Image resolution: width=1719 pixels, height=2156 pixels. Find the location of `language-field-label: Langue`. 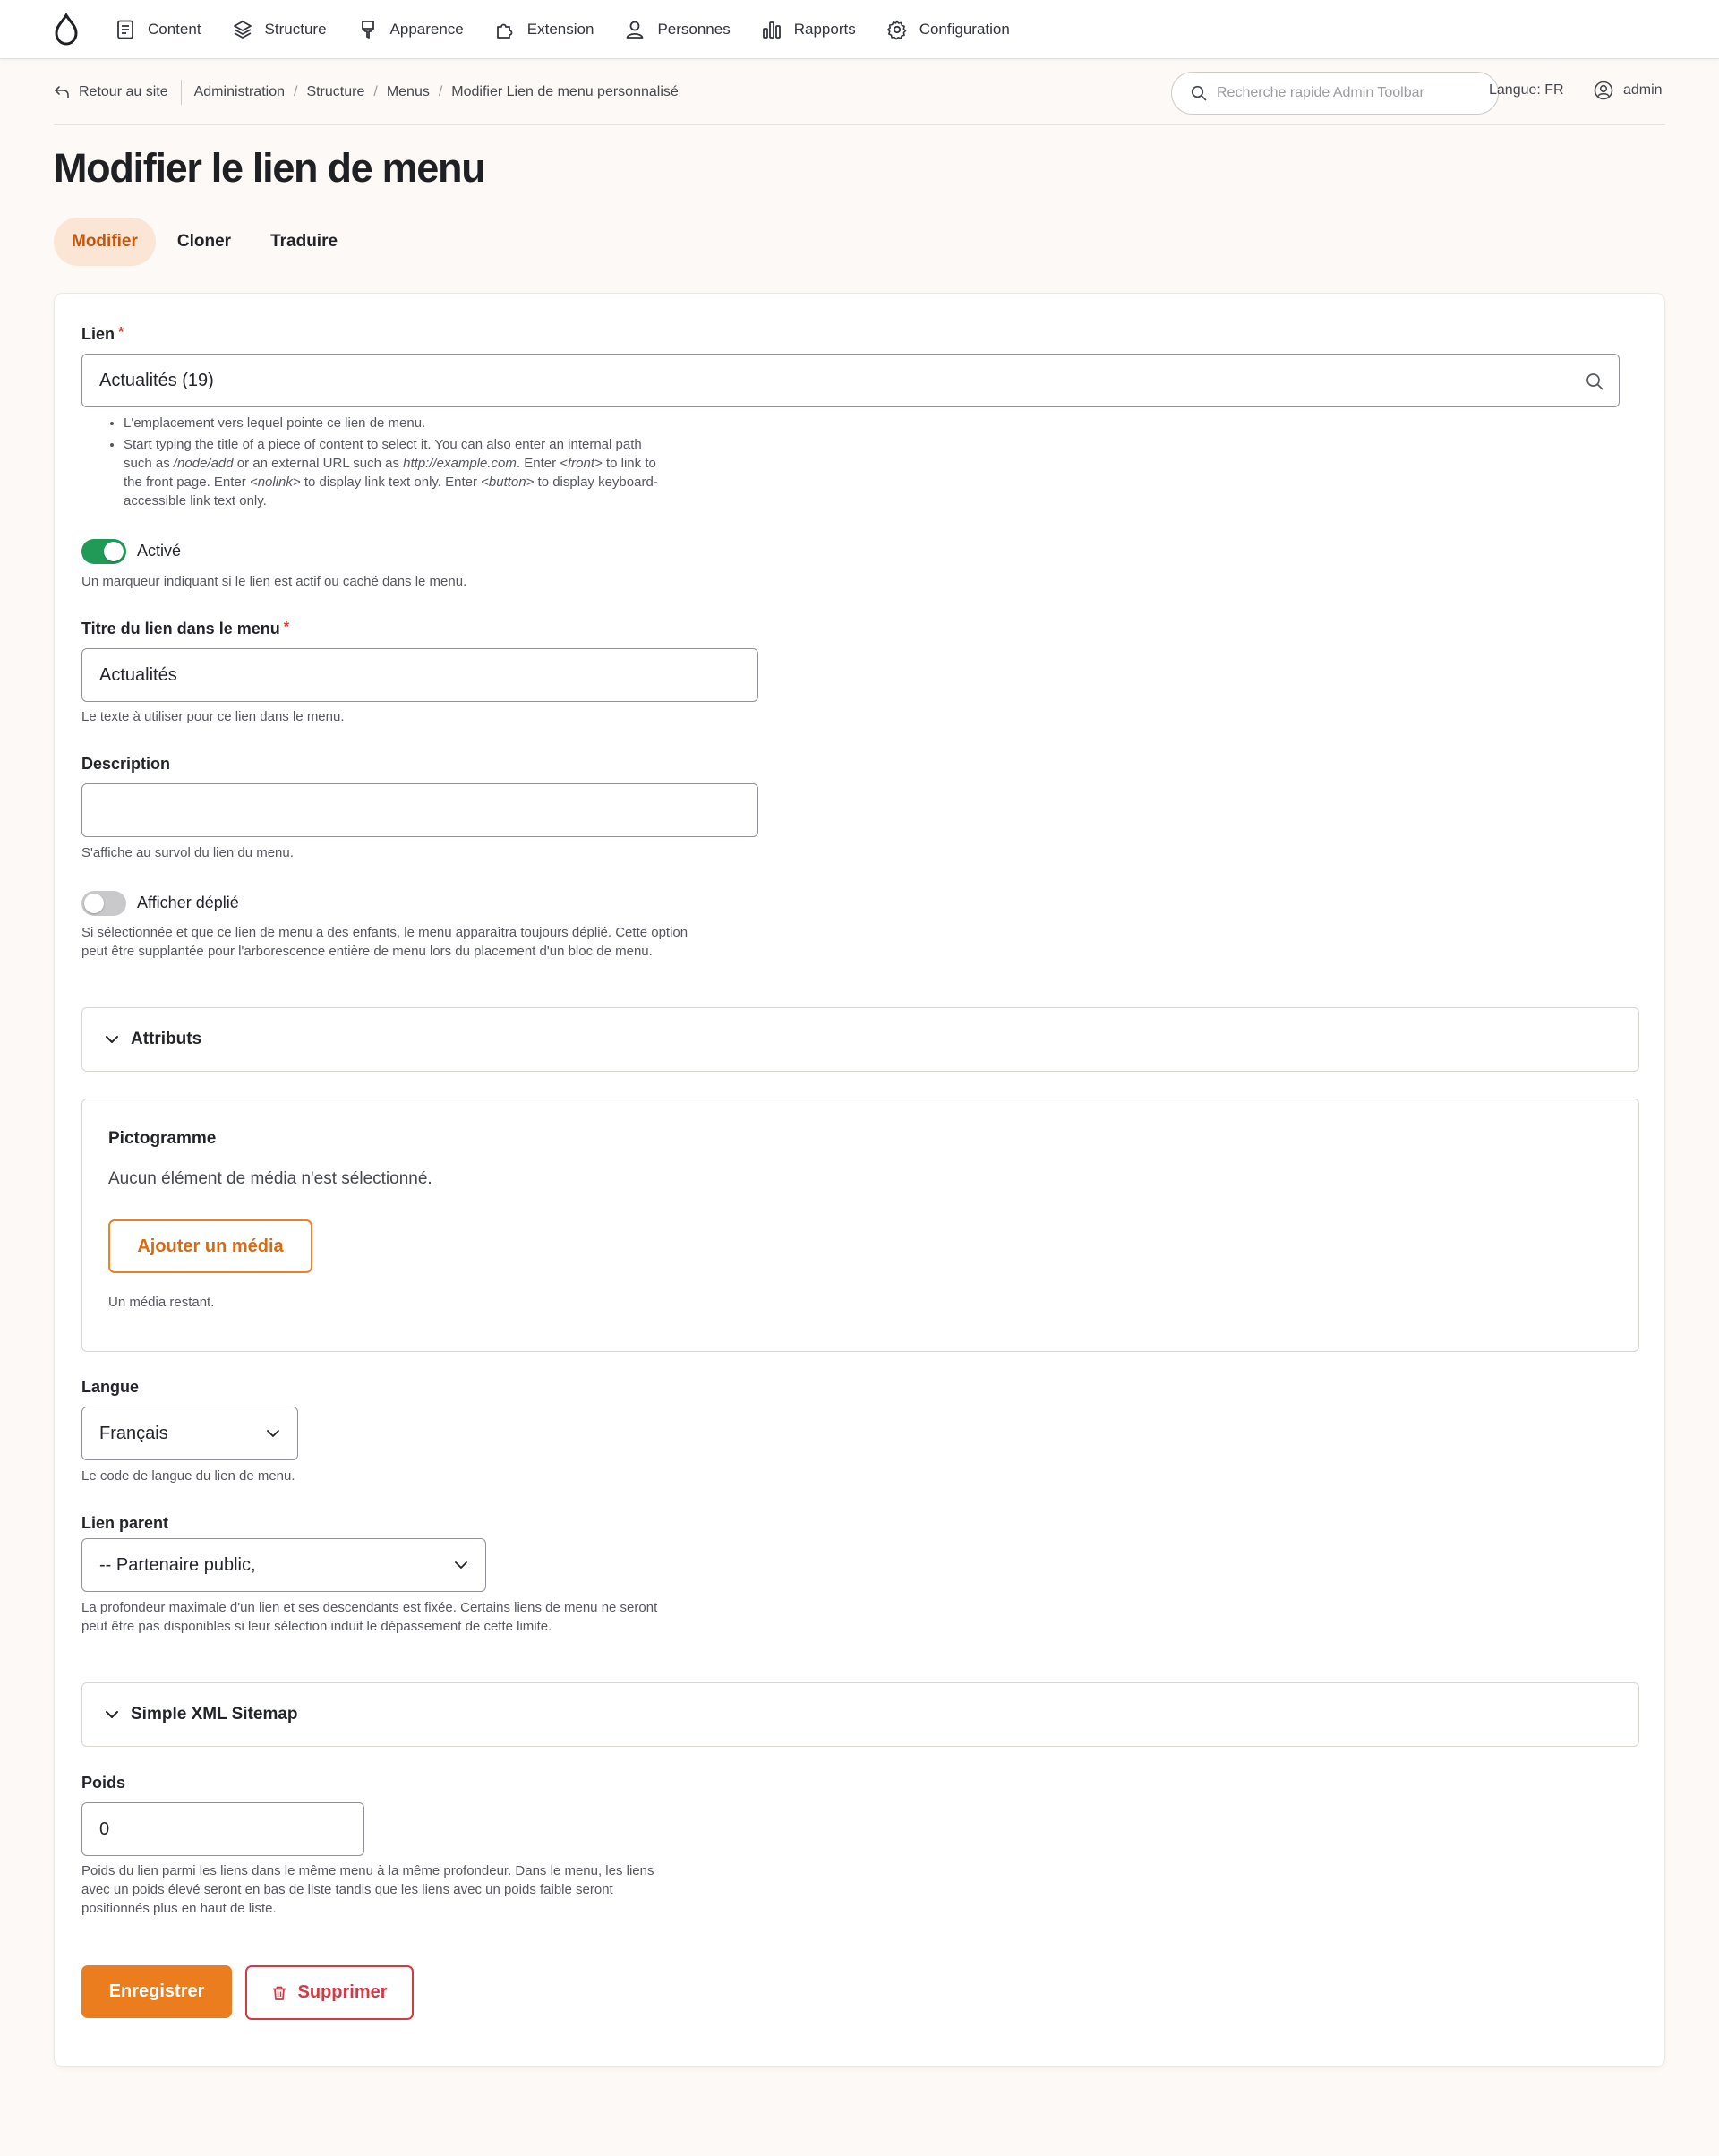

language-field-label: Langue is located at coordinates (110, 1387).